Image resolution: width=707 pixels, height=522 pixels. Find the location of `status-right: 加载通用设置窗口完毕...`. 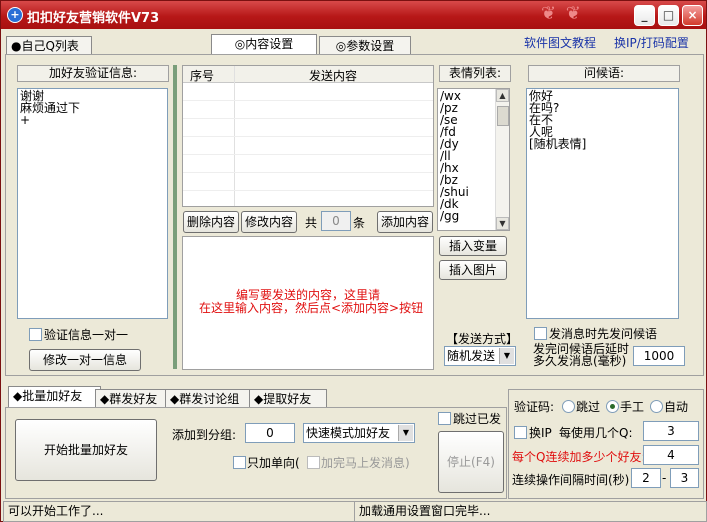

status-right: 加载通用设置窗口完毕... is located at coordinates (530, 511).